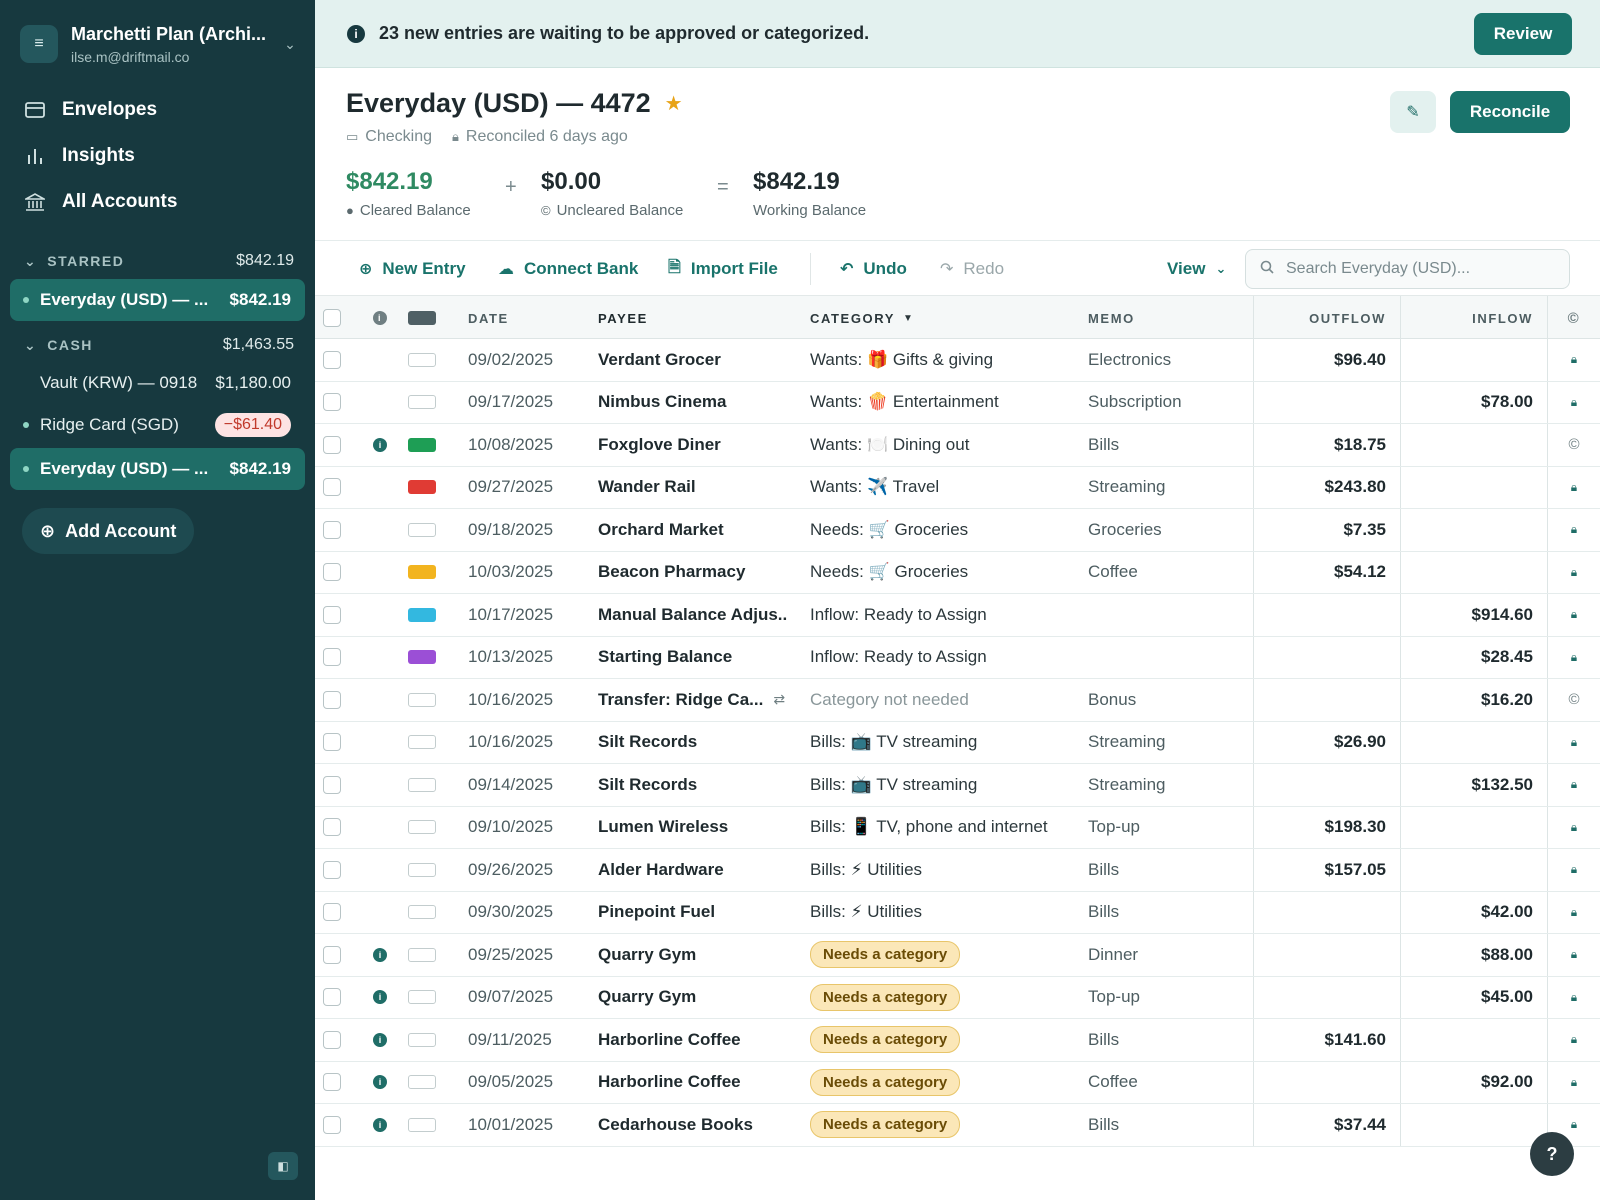  I want to click on payee-cell: Starting Balance, so click(693, 658).